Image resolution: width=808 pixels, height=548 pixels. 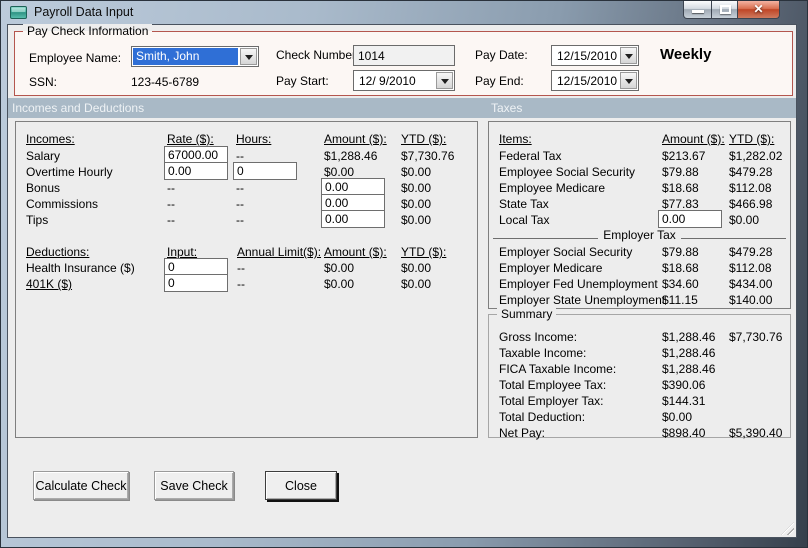 What do you see at coordinates (37, 220) in the screenshot?
I see `row-label: Tips` at bounding box center [37, 220].